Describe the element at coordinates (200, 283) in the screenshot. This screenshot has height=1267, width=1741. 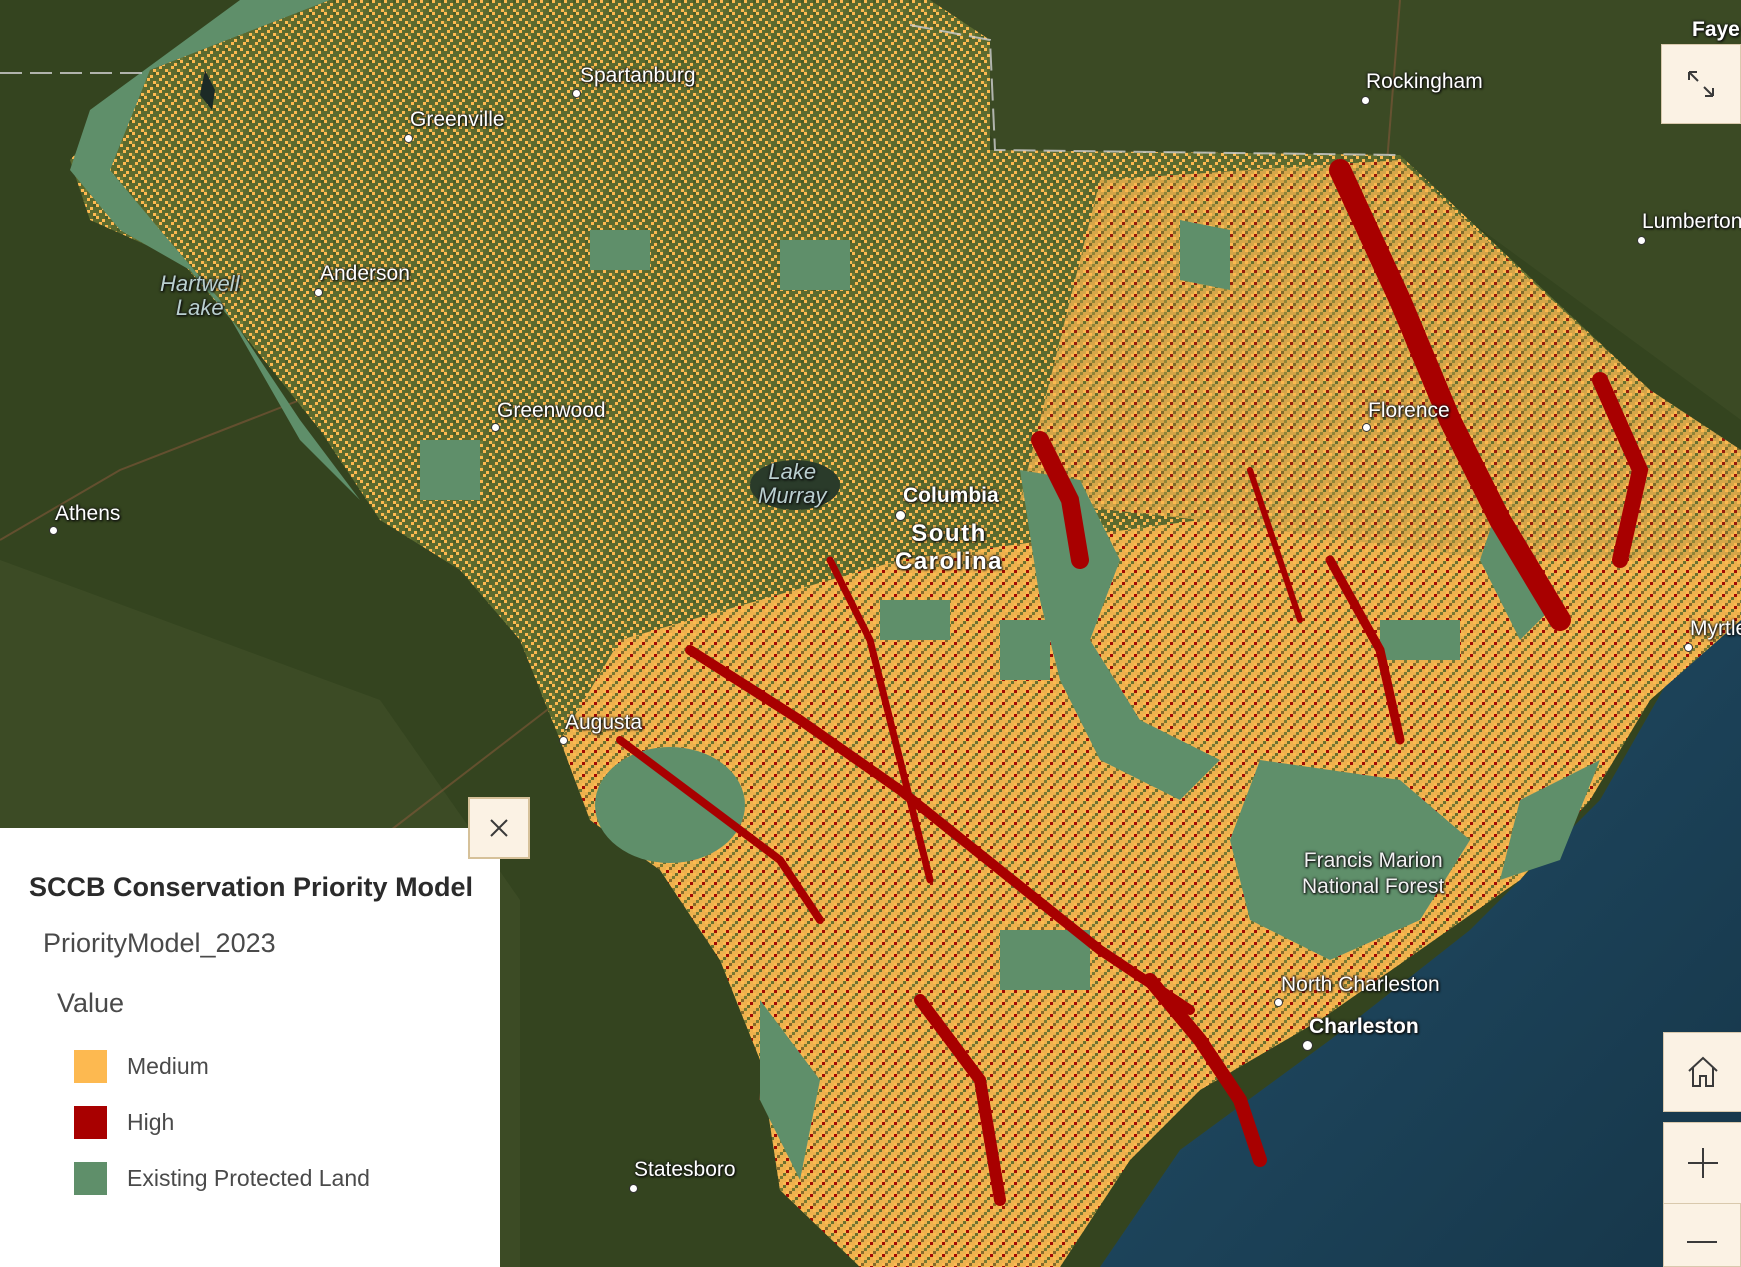
I see `water-label-line1: Hartwell` at that location.